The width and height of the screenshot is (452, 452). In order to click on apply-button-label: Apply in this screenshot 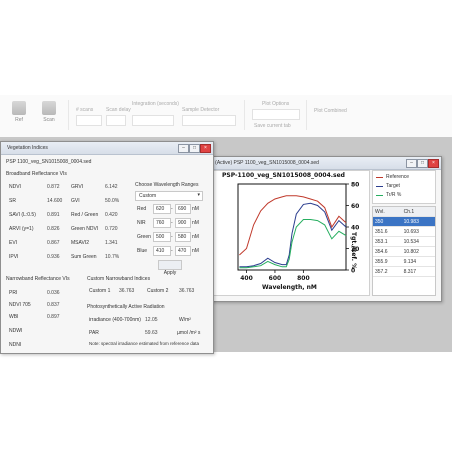, I will do `click(170, 273)`.